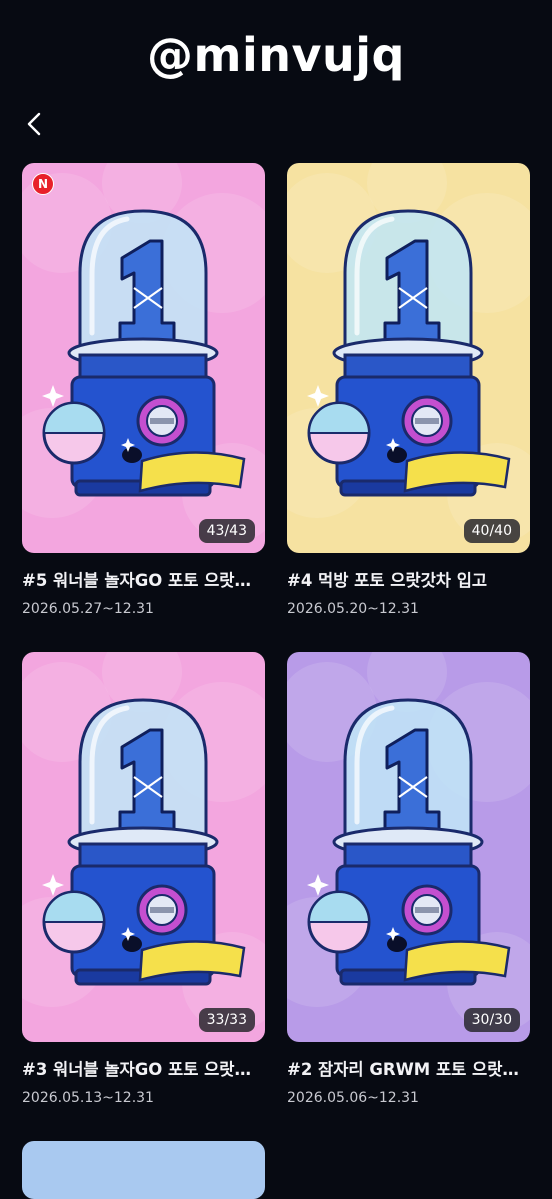 The width and height of the screenshot is (552, 1199). Describe the element at coordinates (43, 184) in the screenshot. I see `new-badge: N` at that location.